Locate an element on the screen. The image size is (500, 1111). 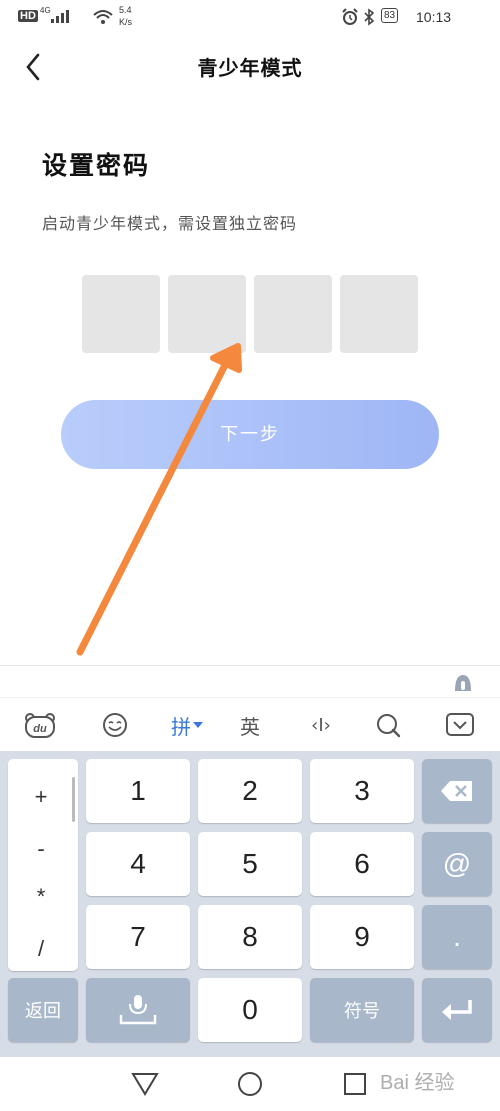
backspace-key is located at coordinates (457, 791).